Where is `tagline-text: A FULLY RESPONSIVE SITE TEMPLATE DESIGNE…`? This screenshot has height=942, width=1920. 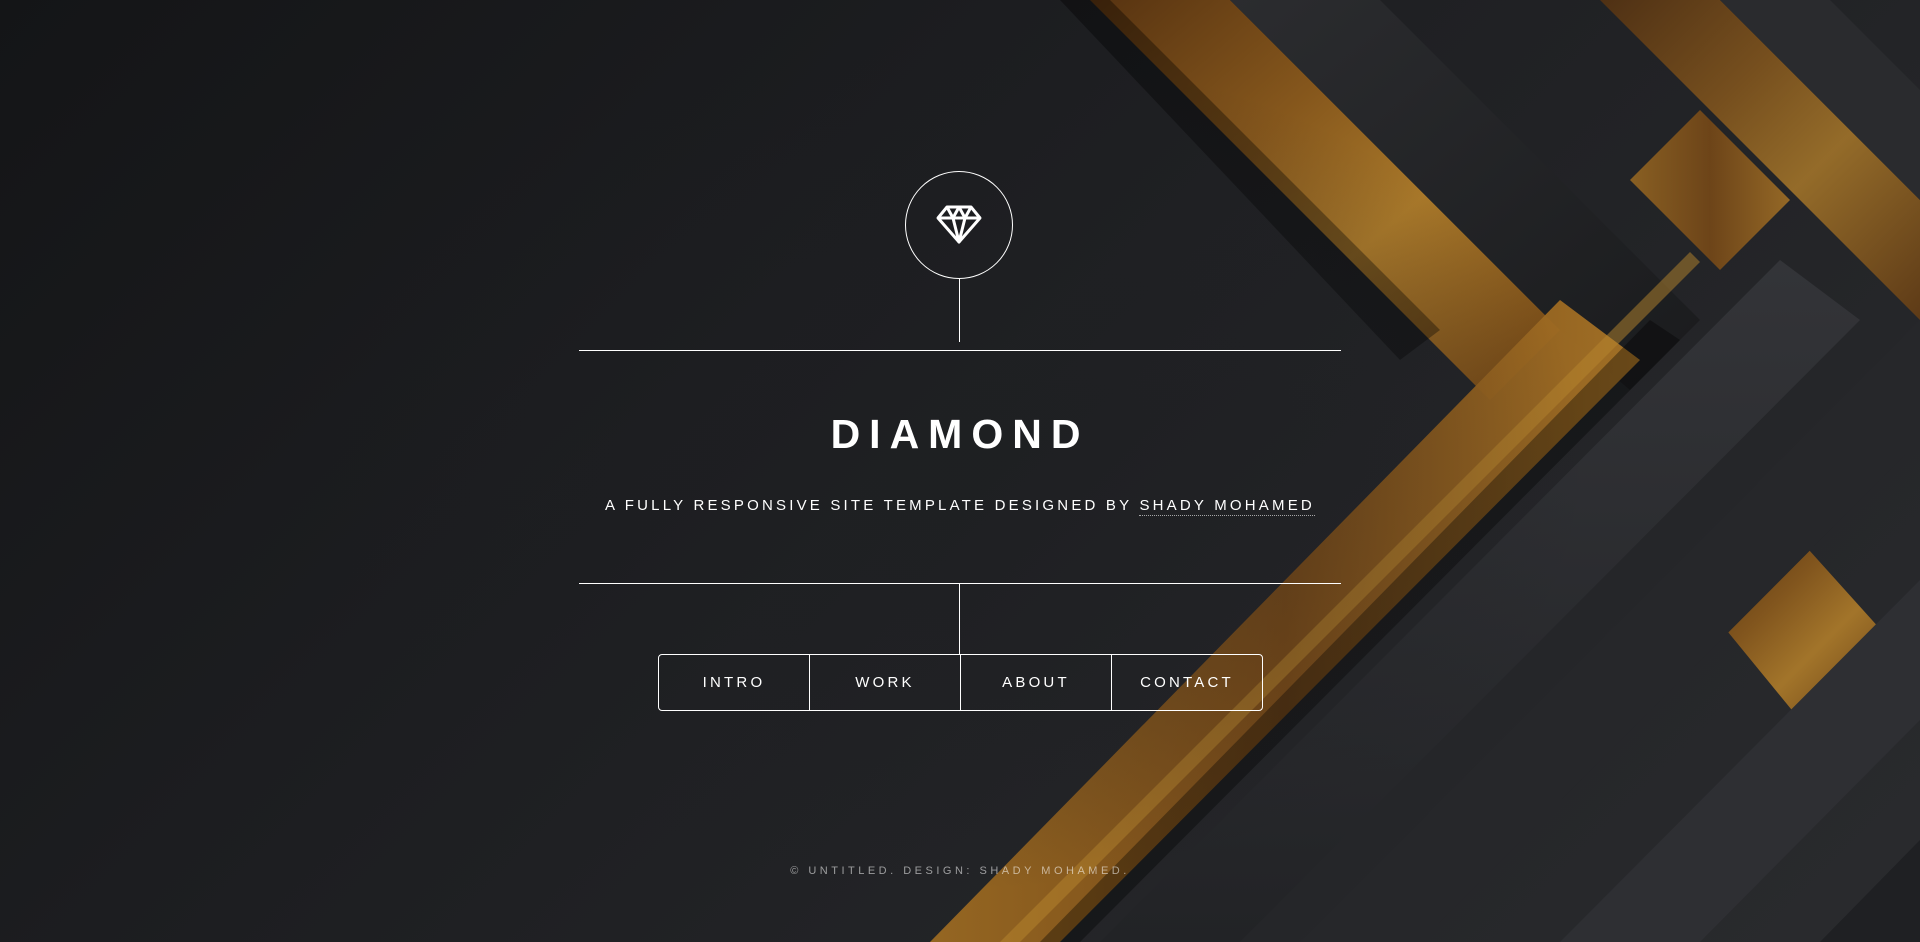 tagline-text: A FULLY RESPONSIVE SITE TEMPLATE DESIGNE… is located at coordinates (872, 505).